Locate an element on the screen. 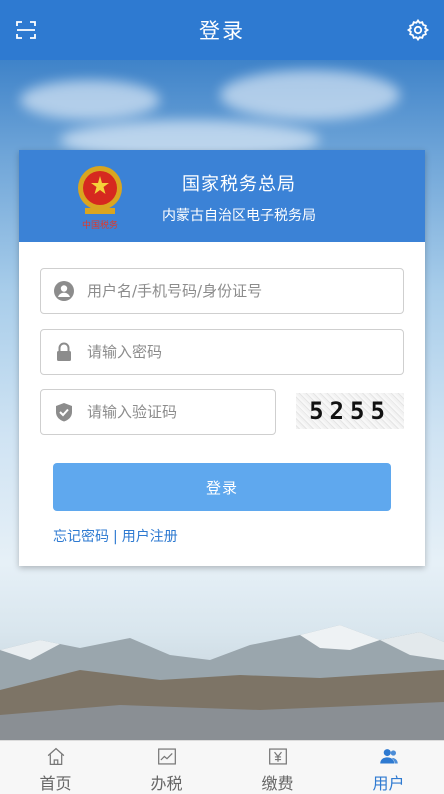  users-icon is located at coordinates (388, 756).